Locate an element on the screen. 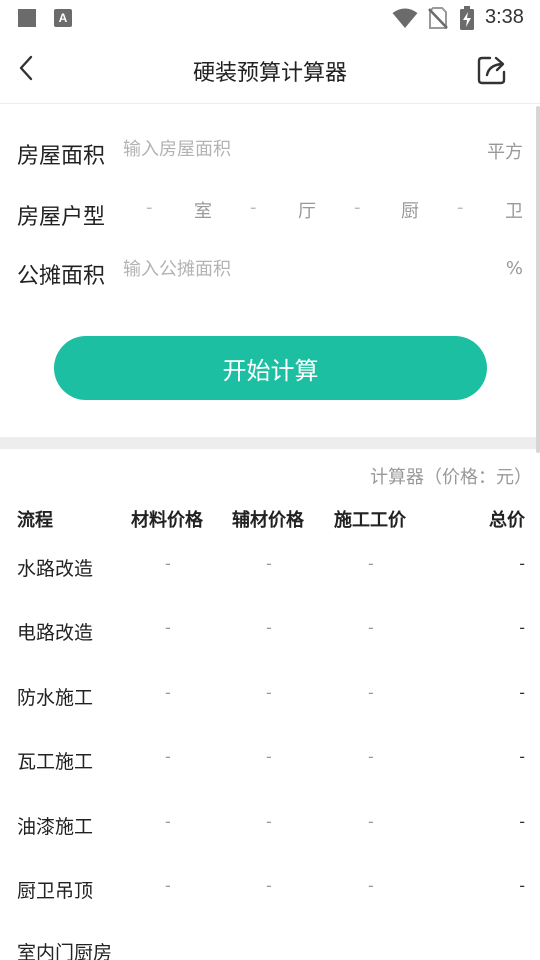 This screenshot has height=960, width=540. section-divider is located at coordinates (270, 443).